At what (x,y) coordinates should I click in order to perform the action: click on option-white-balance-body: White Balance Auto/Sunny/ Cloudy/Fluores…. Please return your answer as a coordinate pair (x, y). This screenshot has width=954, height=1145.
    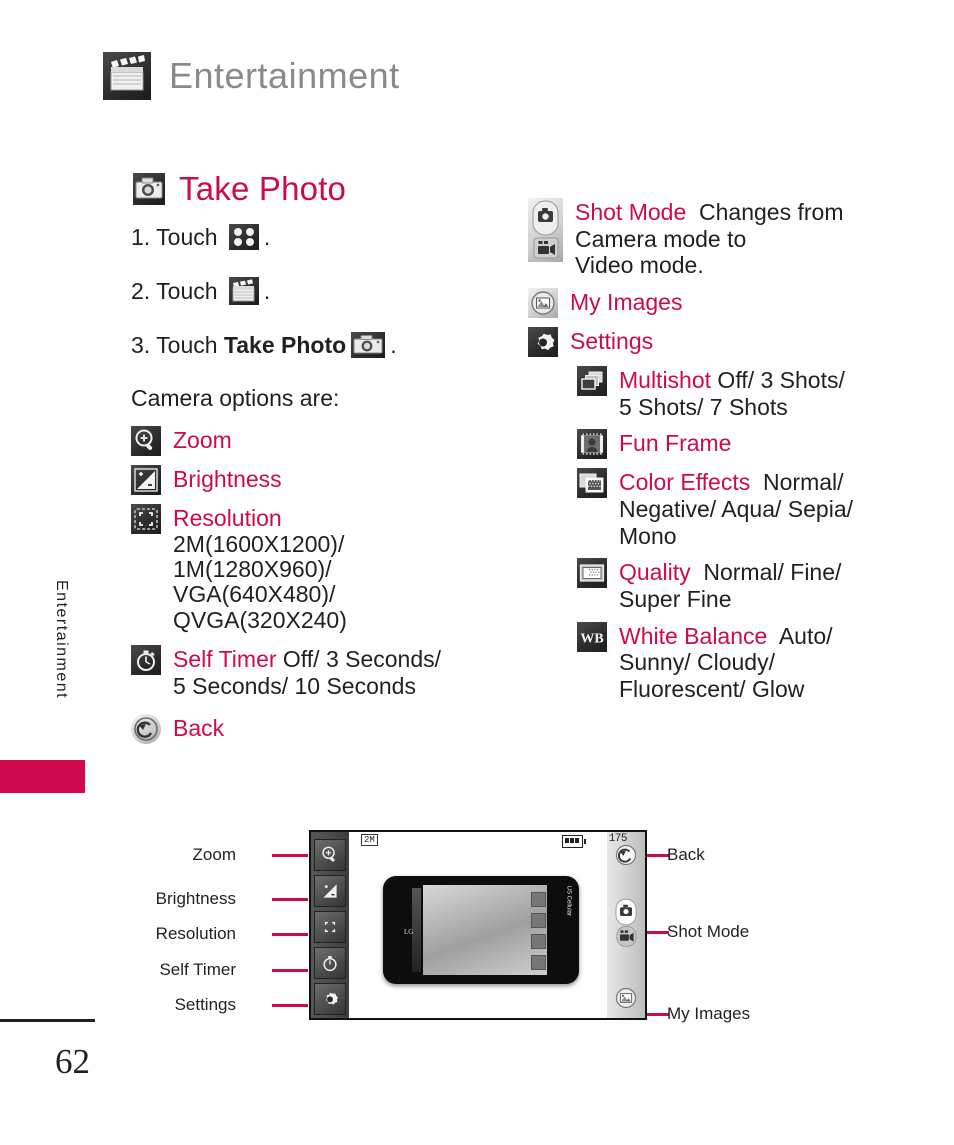
    Looking at the image, I should click on (726, 662).